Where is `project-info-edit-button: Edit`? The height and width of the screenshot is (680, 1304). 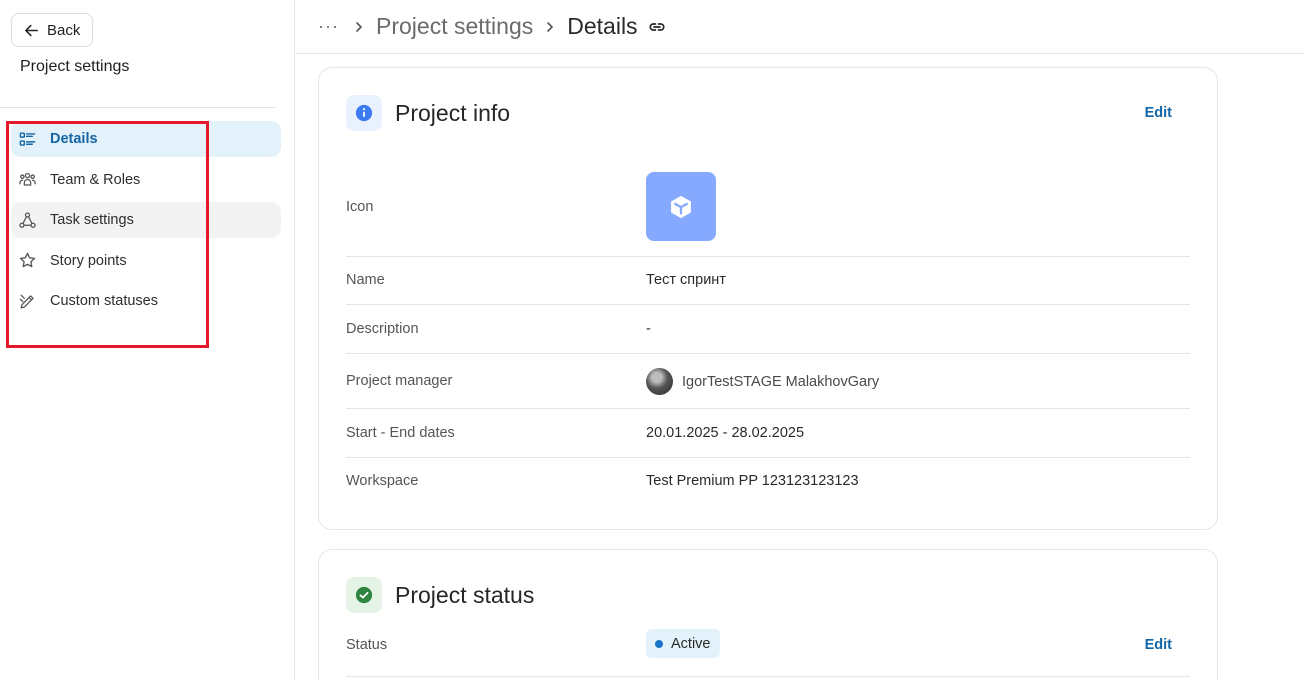
project-info-edit-button: Edit is located at coordinates (1158, 113).